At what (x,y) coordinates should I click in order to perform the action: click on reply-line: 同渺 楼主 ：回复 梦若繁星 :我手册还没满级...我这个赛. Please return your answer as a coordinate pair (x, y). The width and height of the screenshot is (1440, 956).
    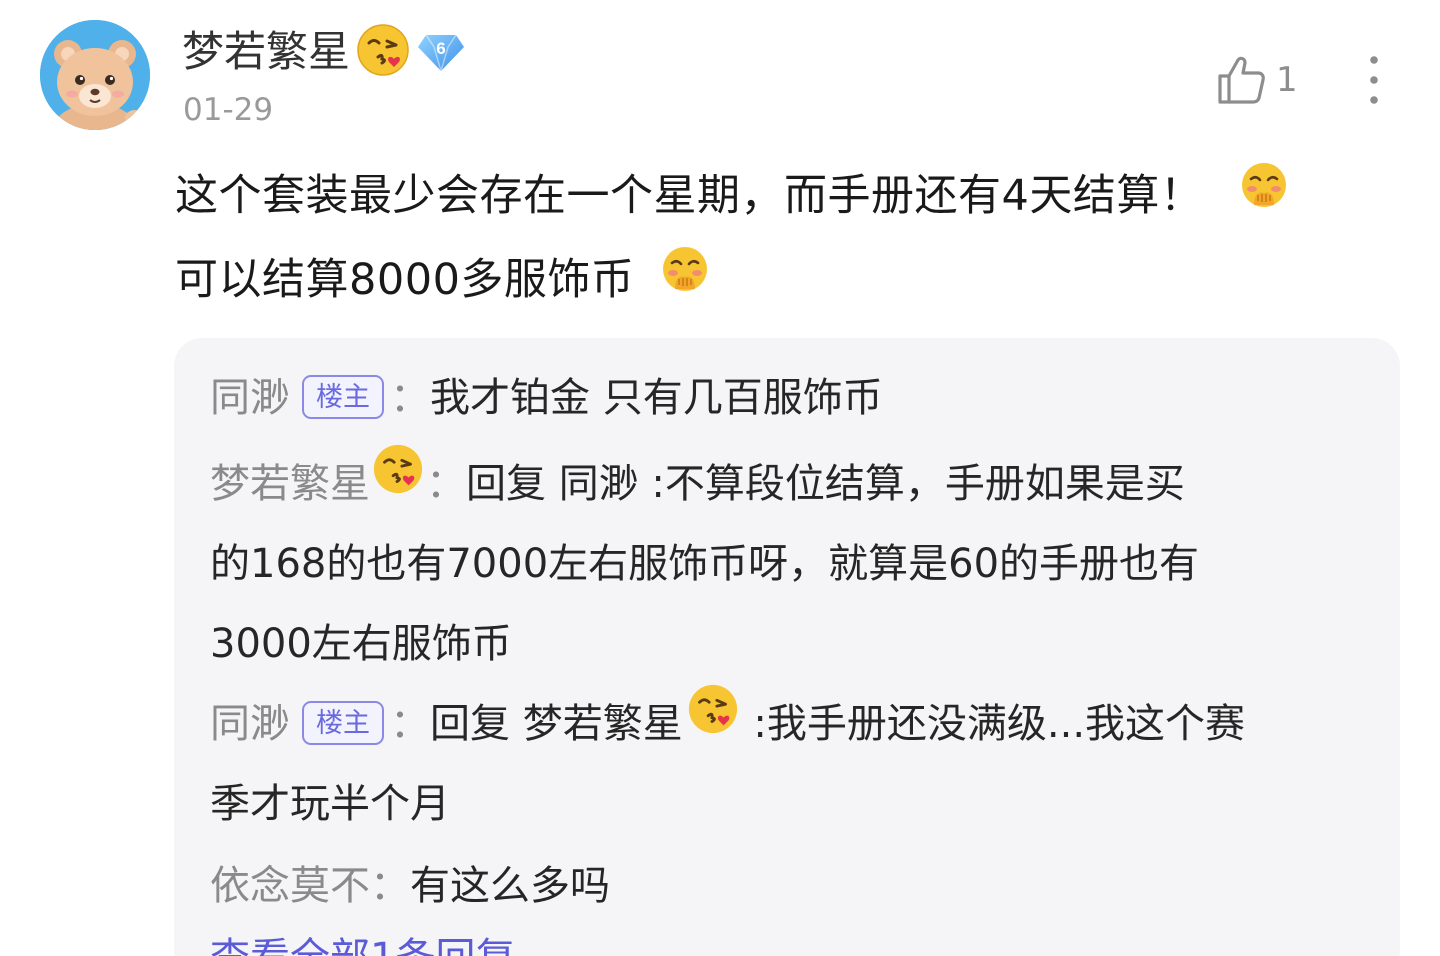
    Looking at the image, I should click on (785, 724).